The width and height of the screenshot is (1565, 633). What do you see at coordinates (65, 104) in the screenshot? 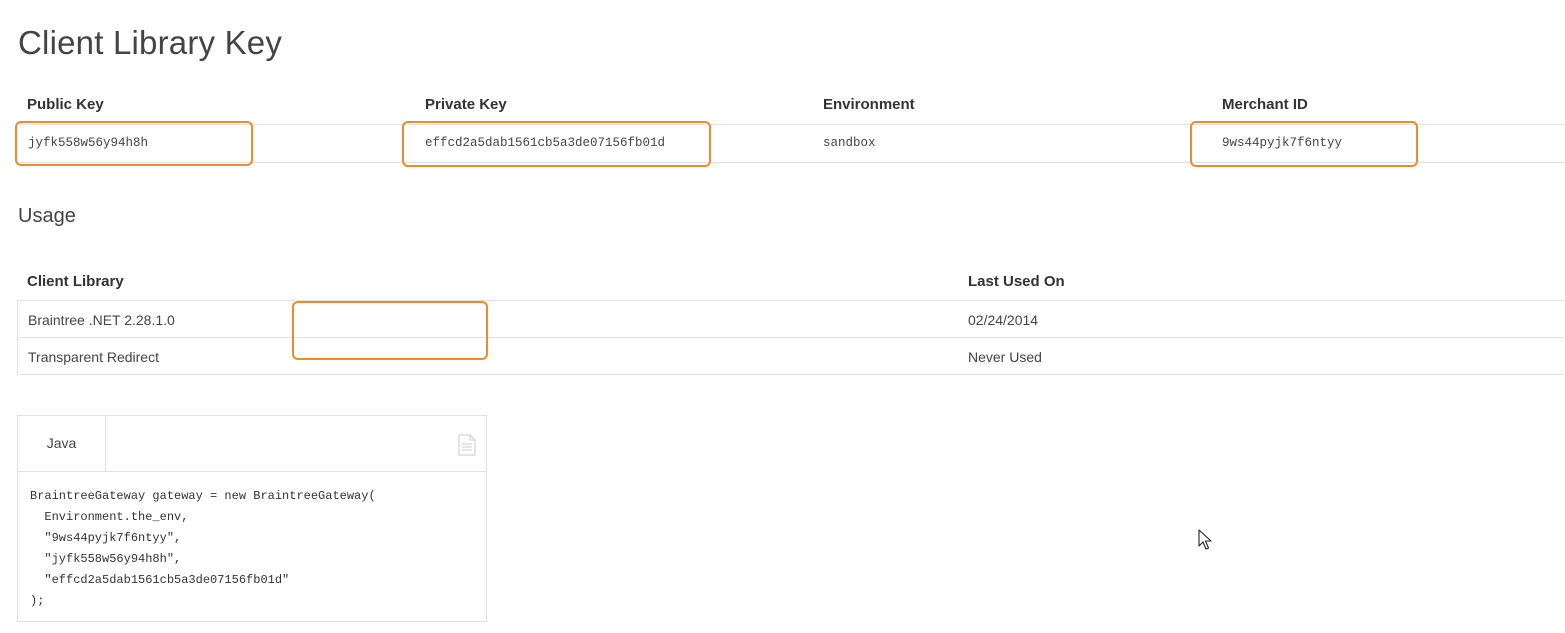
I see `public-key-header: Public Key` at bounding box center [65, 104].